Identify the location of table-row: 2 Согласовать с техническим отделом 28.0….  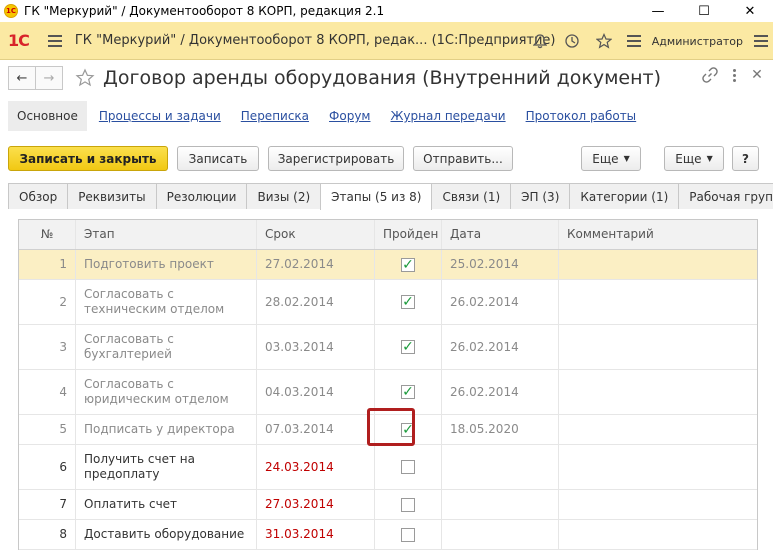
(388, 302).